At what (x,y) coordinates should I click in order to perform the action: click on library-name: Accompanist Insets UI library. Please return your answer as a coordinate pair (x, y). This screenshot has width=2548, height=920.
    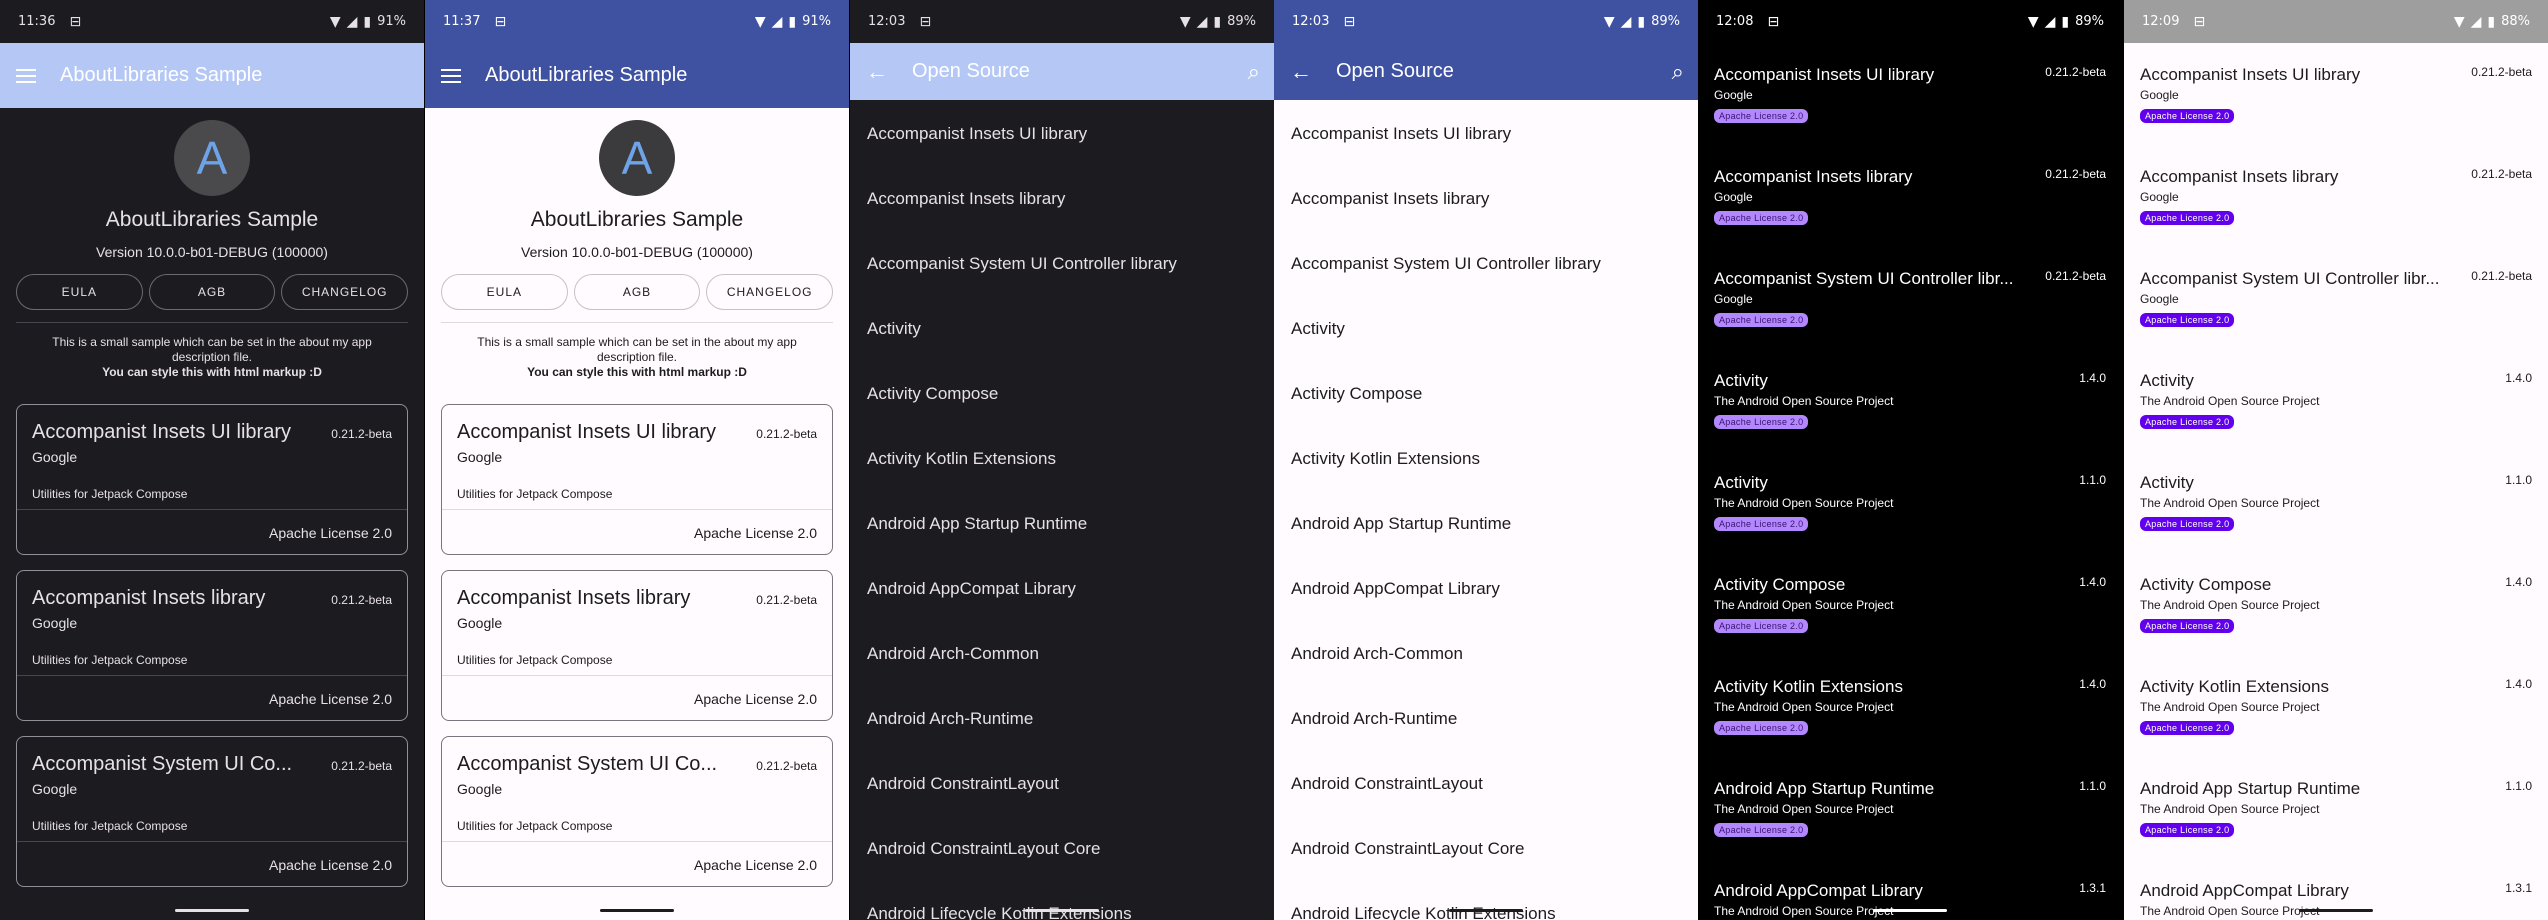
    Looking at the image, I should click on (586, 432).